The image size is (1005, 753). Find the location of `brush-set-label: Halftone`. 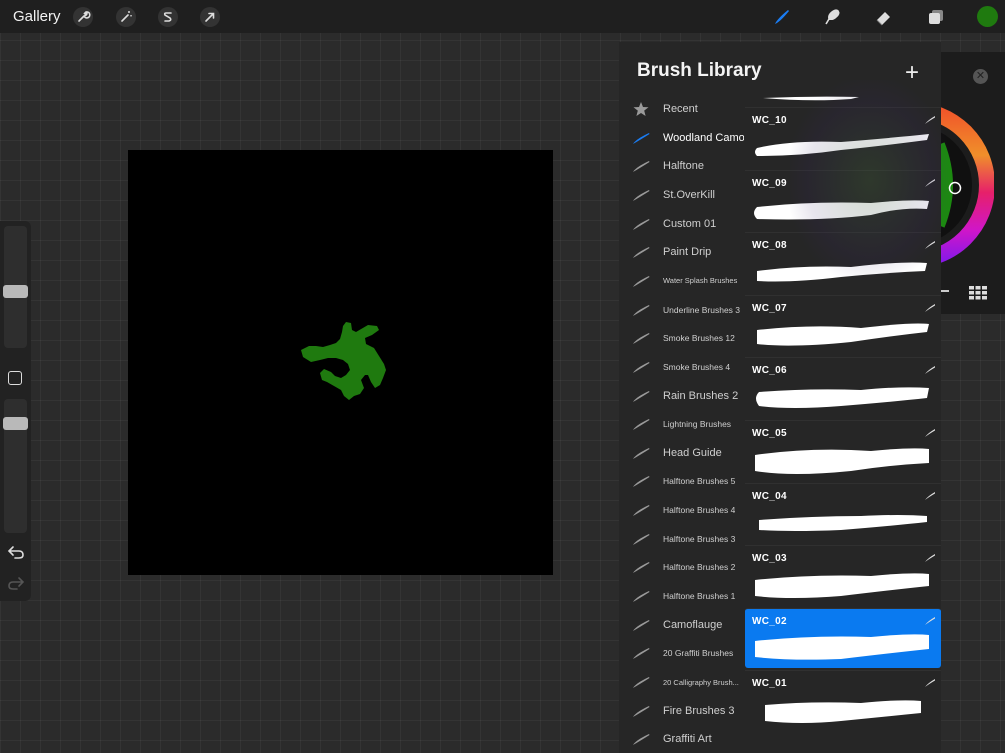

brush-set-label: Halftone is located at coordinates (683, 166).